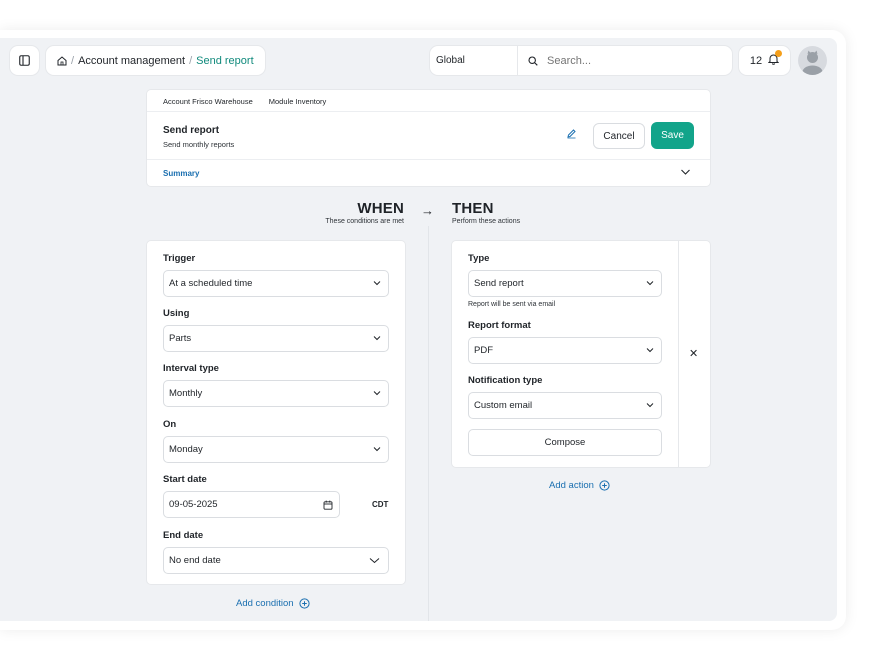 Image resolution: width=870 pixels, height=660 pixels. What do you see at coordinates (775, 59) in the screenshot?
I see `bell-icon` at bounding box center [775, 59].